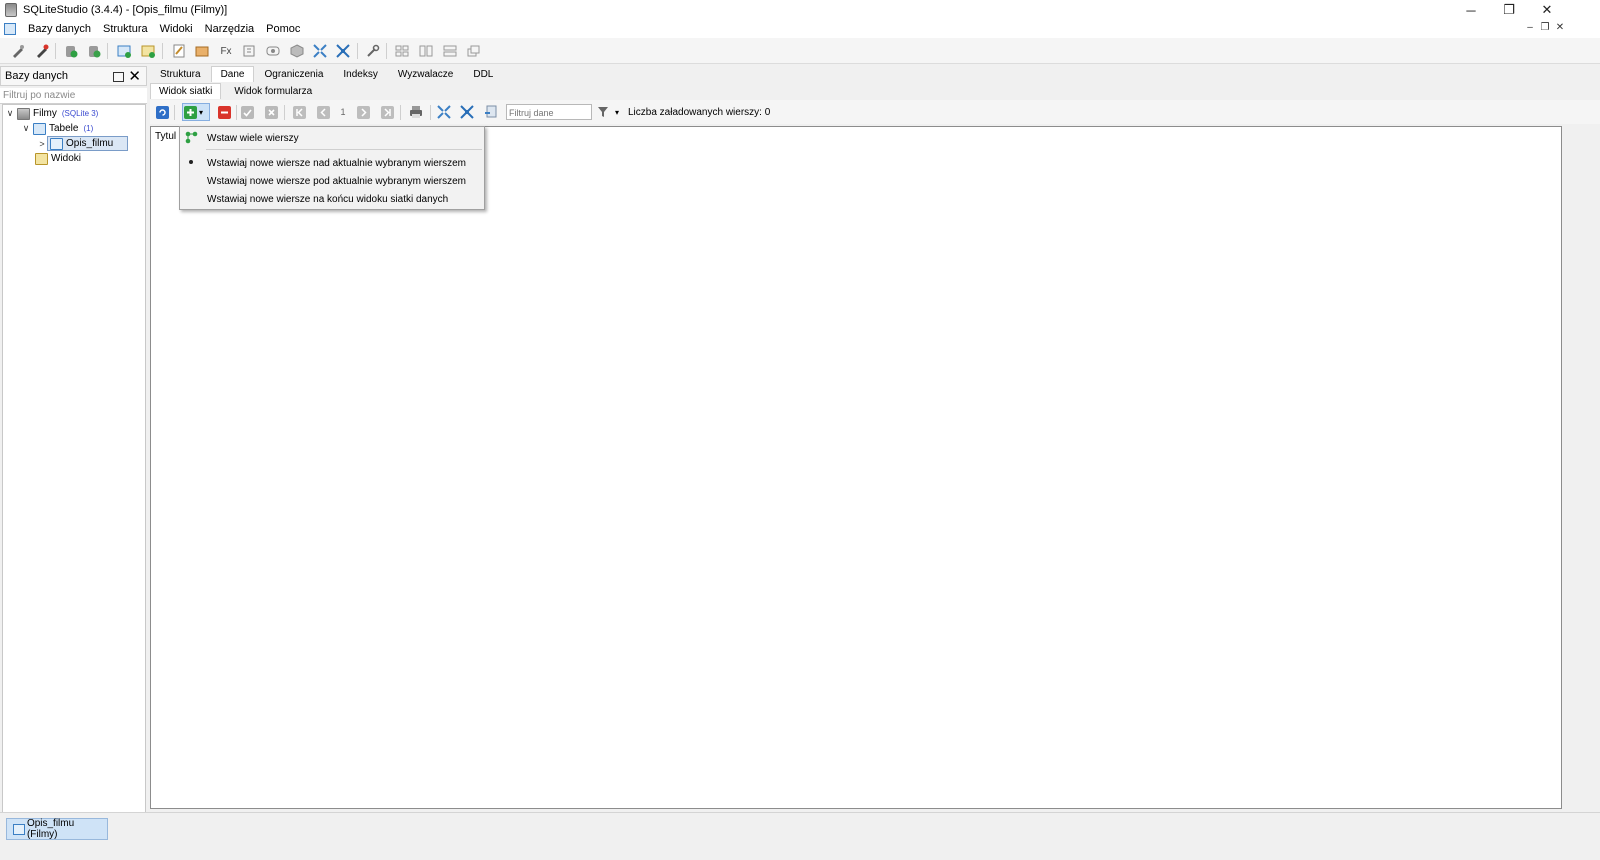 The width and height of the screenshot is (1600, 860). Describe the element at coordinates (323, 112) in the screenshot. I see `previous-page-icon` at that location.